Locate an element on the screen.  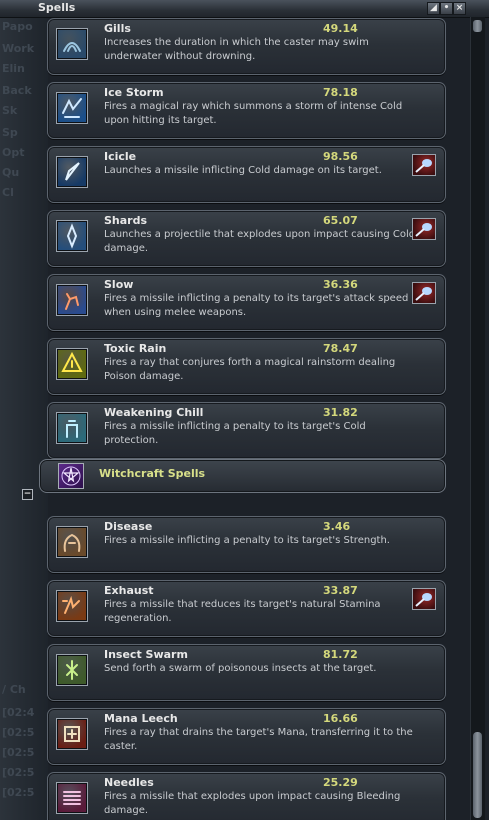
disease-icon is located at coordinates (72, 542).